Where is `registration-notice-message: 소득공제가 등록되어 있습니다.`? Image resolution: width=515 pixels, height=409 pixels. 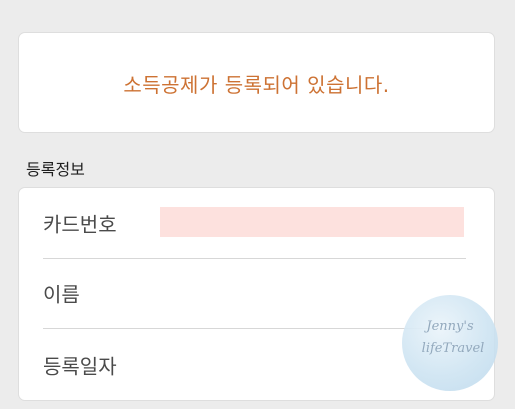 registration-notice-message: 소득공제가 등록되어 있습니다. is located at coordinates (256, 85).